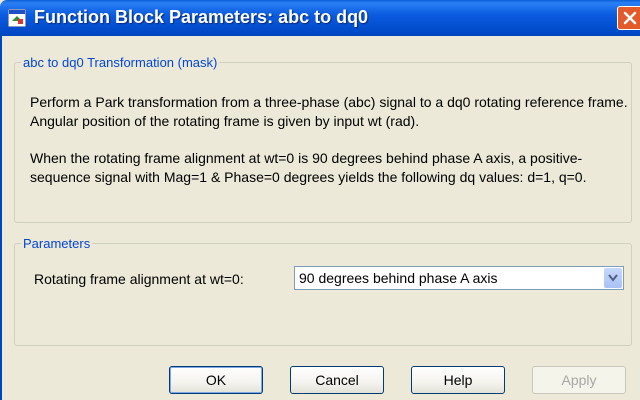 The width and height of the screenshot is (640, 400). What do you see at coordinates (579, 380) in the screenshot?
I see `apply-button: Apply` at bounding box center [579, 380].